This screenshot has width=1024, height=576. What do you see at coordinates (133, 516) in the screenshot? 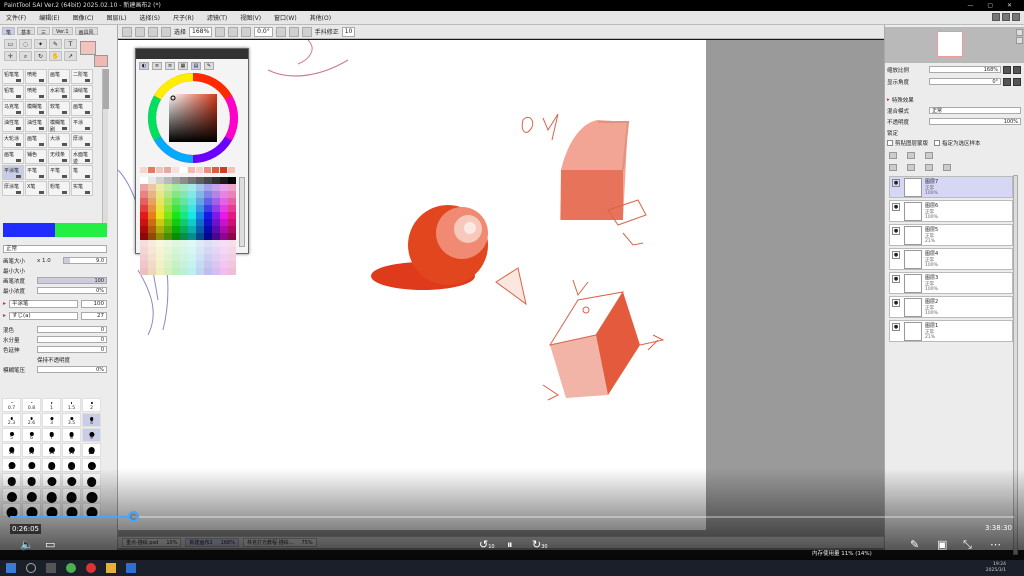
I see `timeline-scrubber` at bounding box center [133, 516].